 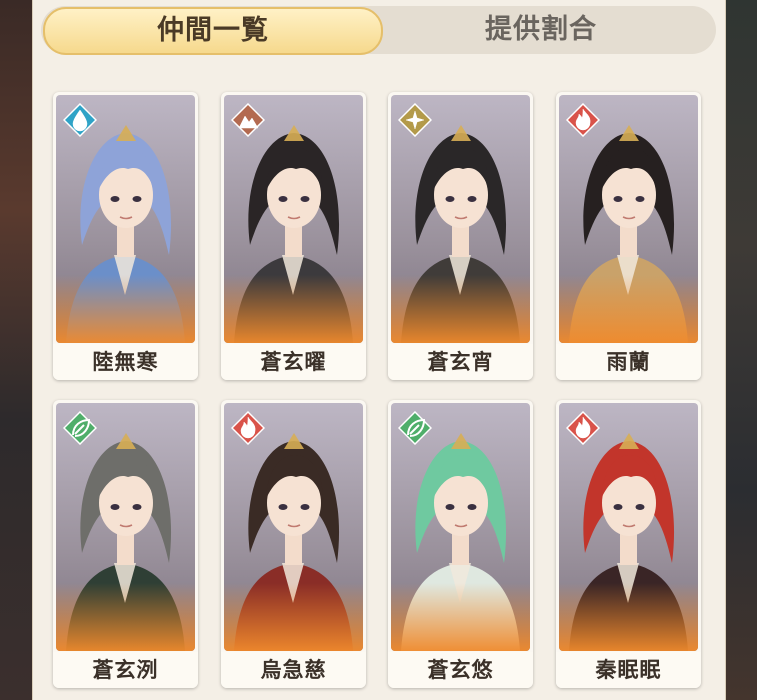 I want to click on character-card: 蒼玄曜, so click(x=293, y=236).